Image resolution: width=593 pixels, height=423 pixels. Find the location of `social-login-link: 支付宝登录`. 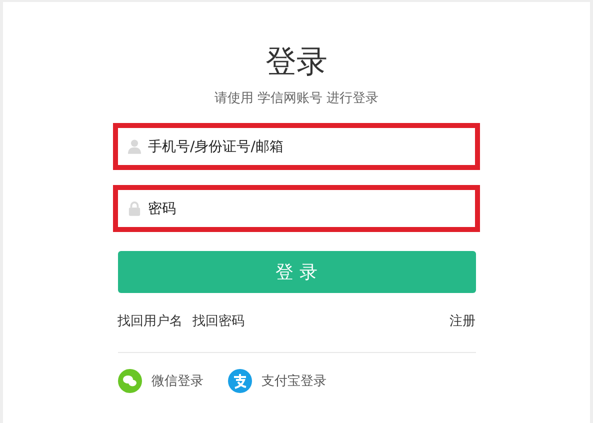

social-login-link: 支付宝登录 is located at coordinates (294, 381).